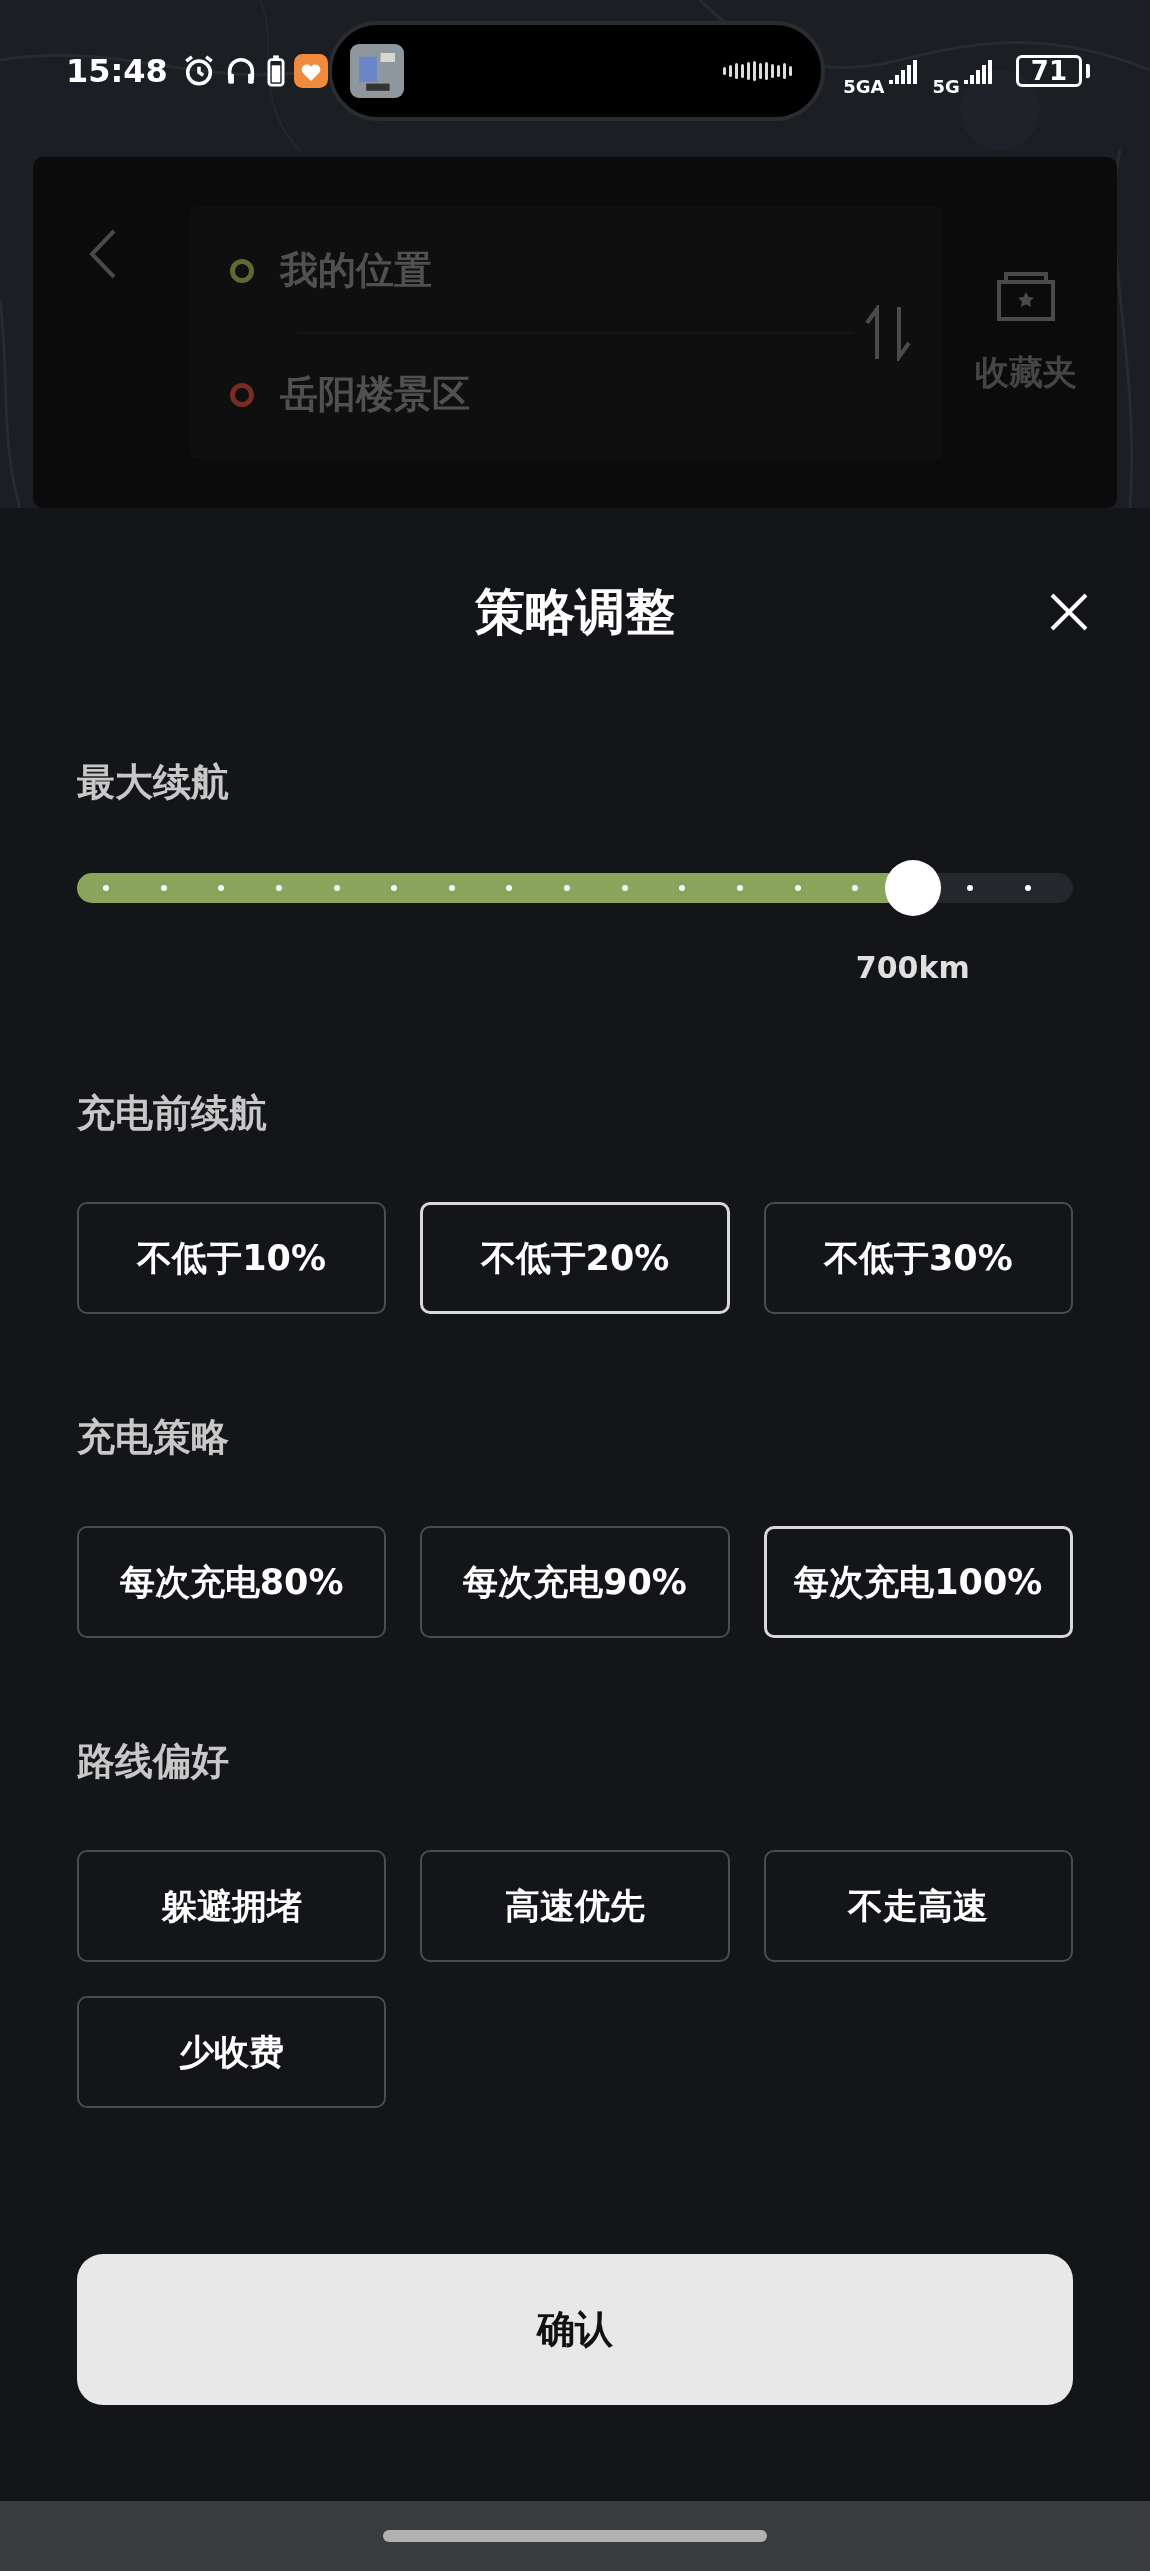 This screenshot has height=2571, width=1150. I want to click on section-label: 充电前续航, so click(172, 1113).